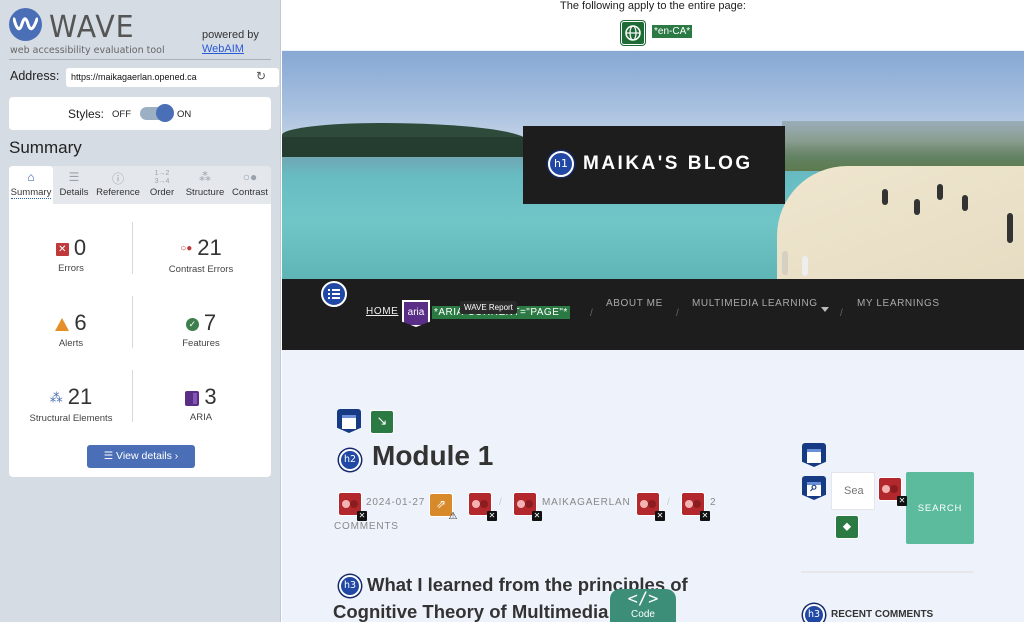 This screenshot has width=1024, height=622. Describe the element at coordinates (92, 27) in the screenshot. I see `wave-wordmark: WAVE` at that location.